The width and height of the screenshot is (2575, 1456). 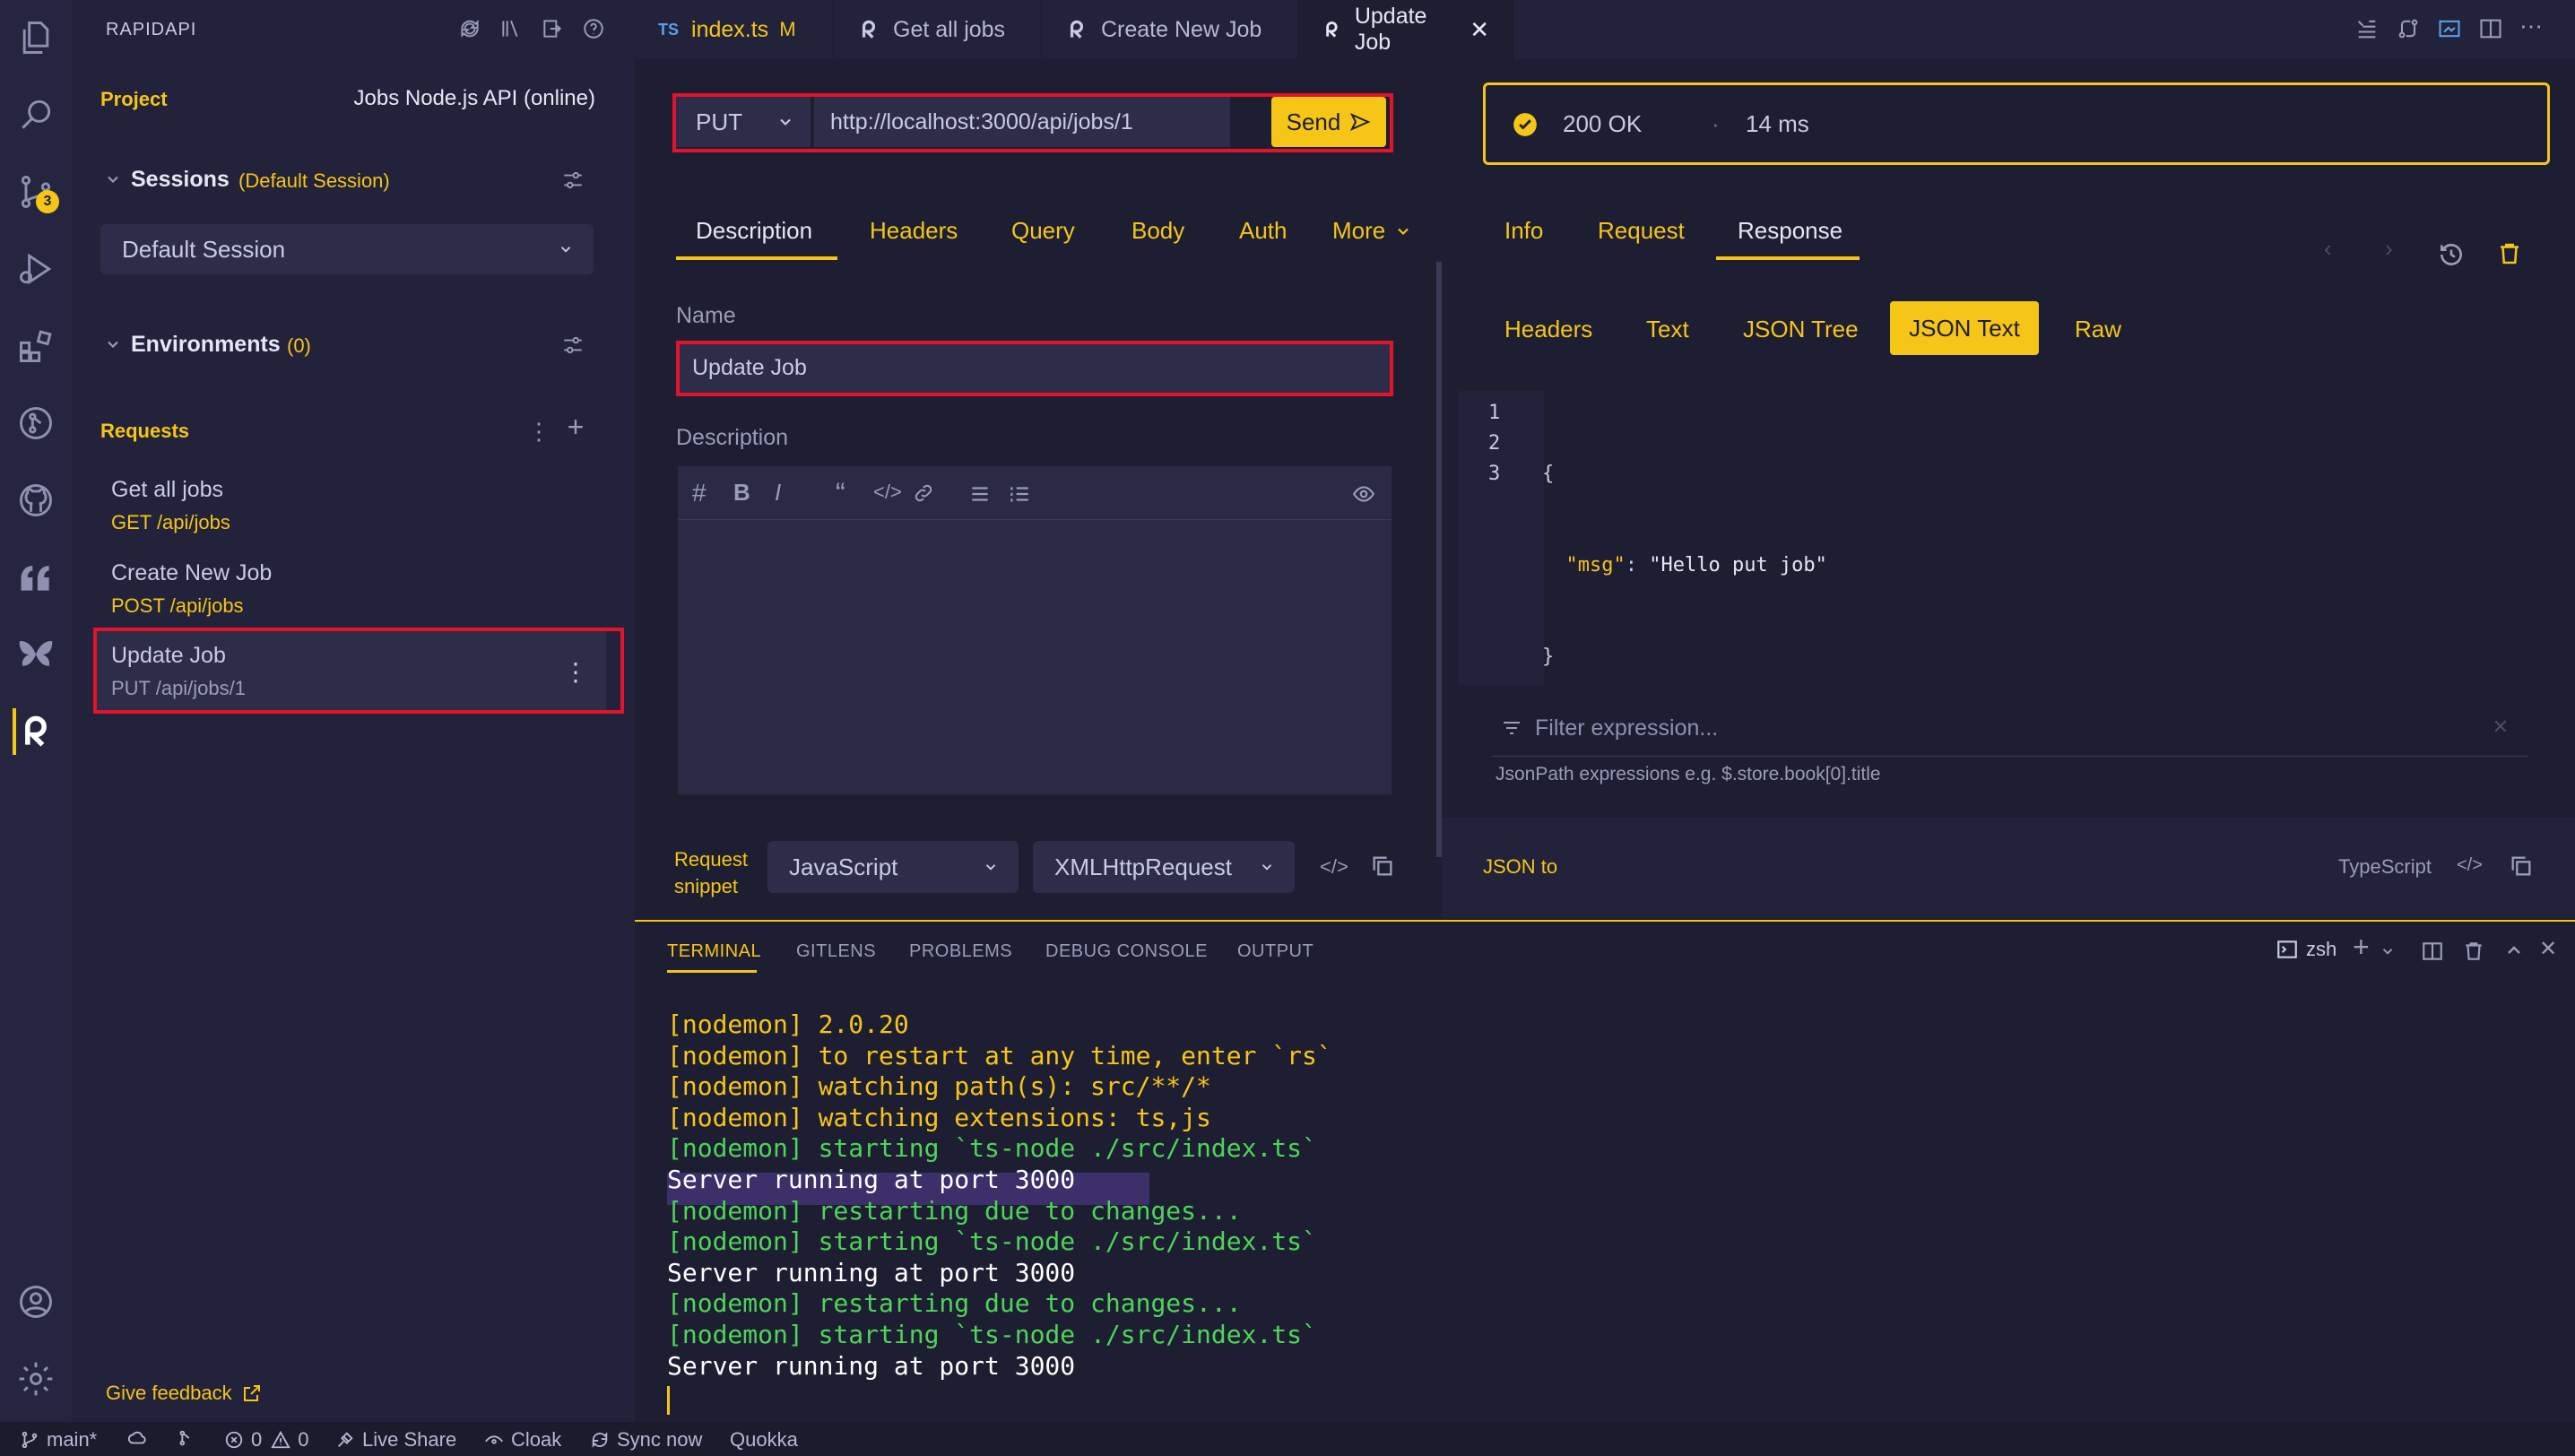 What do you see at coordinates (923, 493) in the screenshot?
I see `link-icon` at bounding box center [923, 493].